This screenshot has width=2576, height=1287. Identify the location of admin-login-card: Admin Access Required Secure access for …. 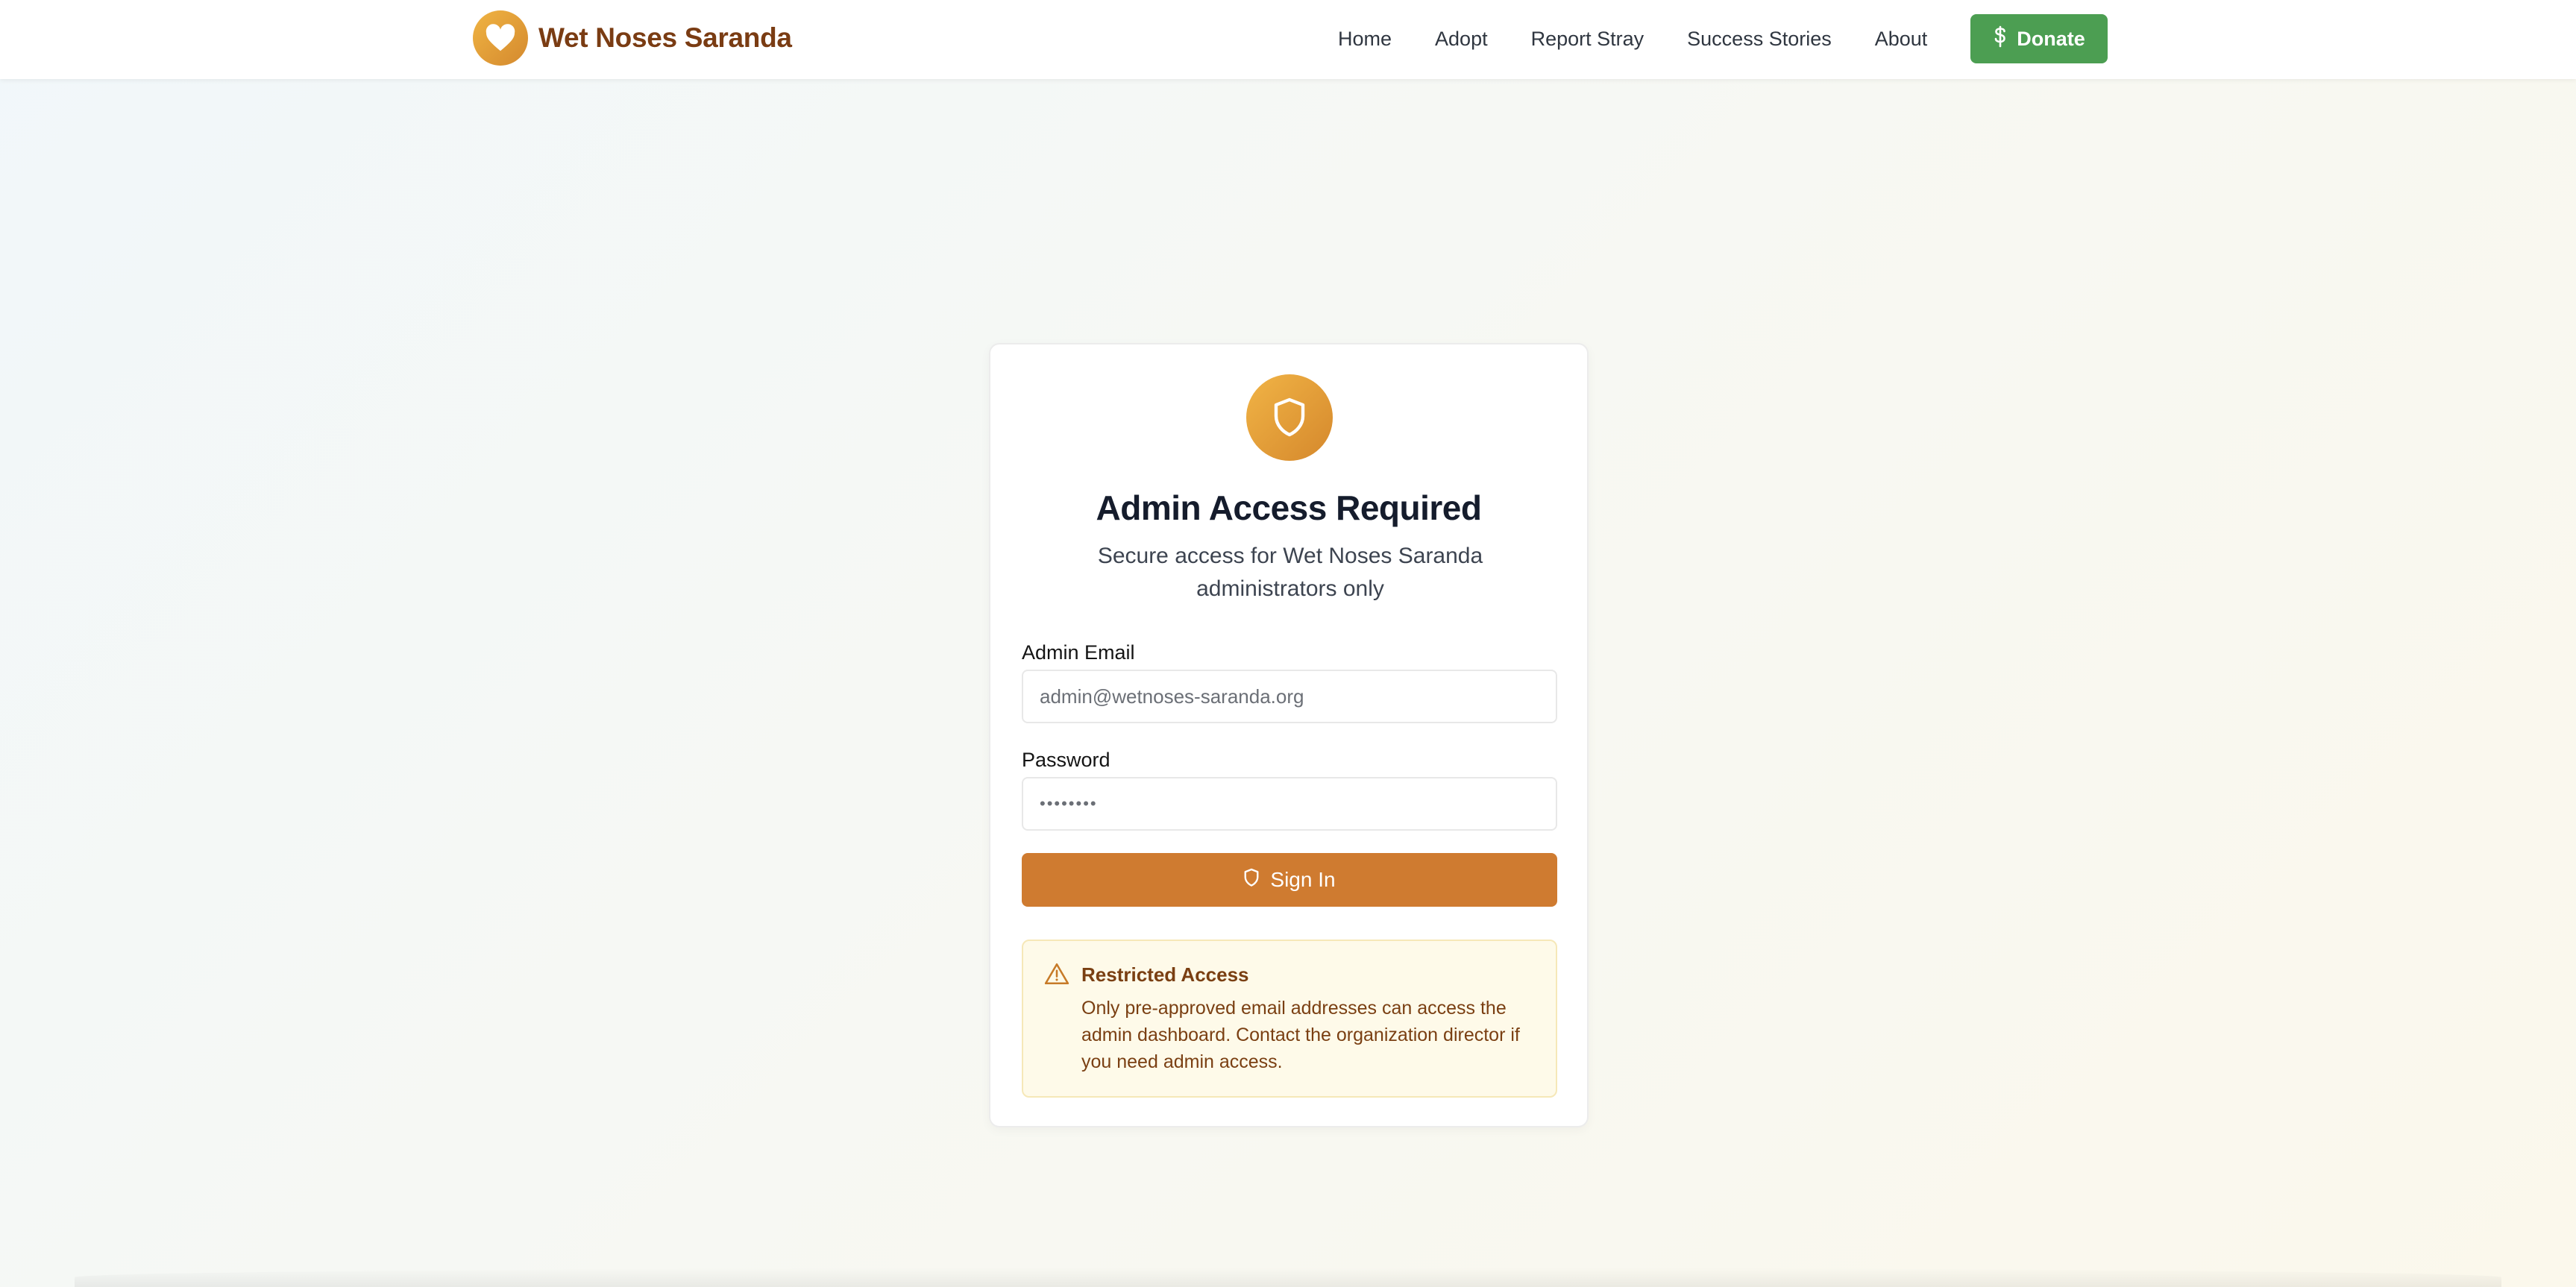
(1289, 735).